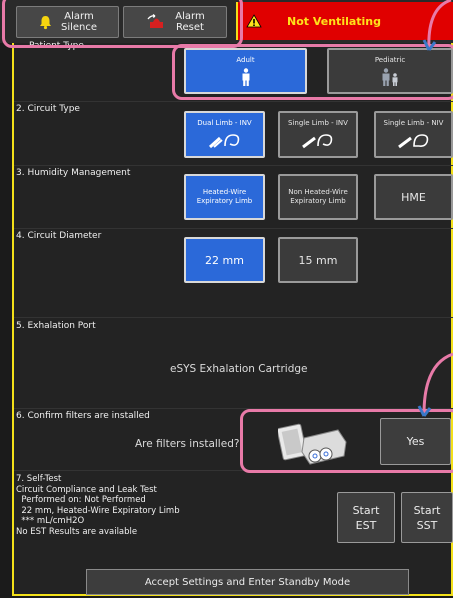 The height and width of the screenshot is (598, 453). I want to click on circuit-single-limb-inv-option: Single Limb - INV, so click(318, 134).